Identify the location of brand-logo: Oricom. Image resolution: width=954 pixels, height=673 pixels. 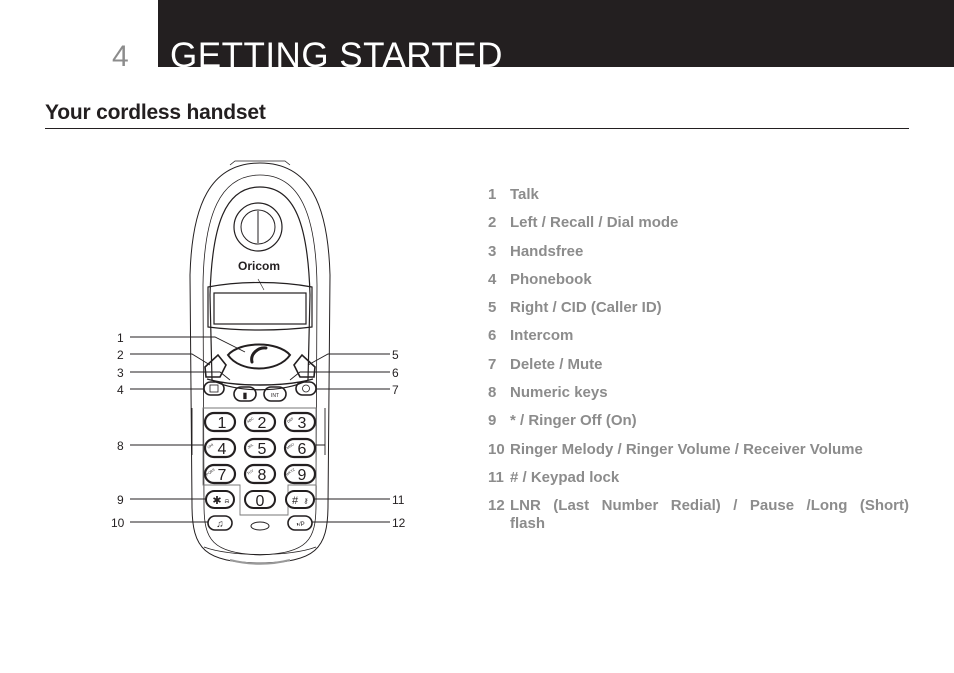
(259, 266).